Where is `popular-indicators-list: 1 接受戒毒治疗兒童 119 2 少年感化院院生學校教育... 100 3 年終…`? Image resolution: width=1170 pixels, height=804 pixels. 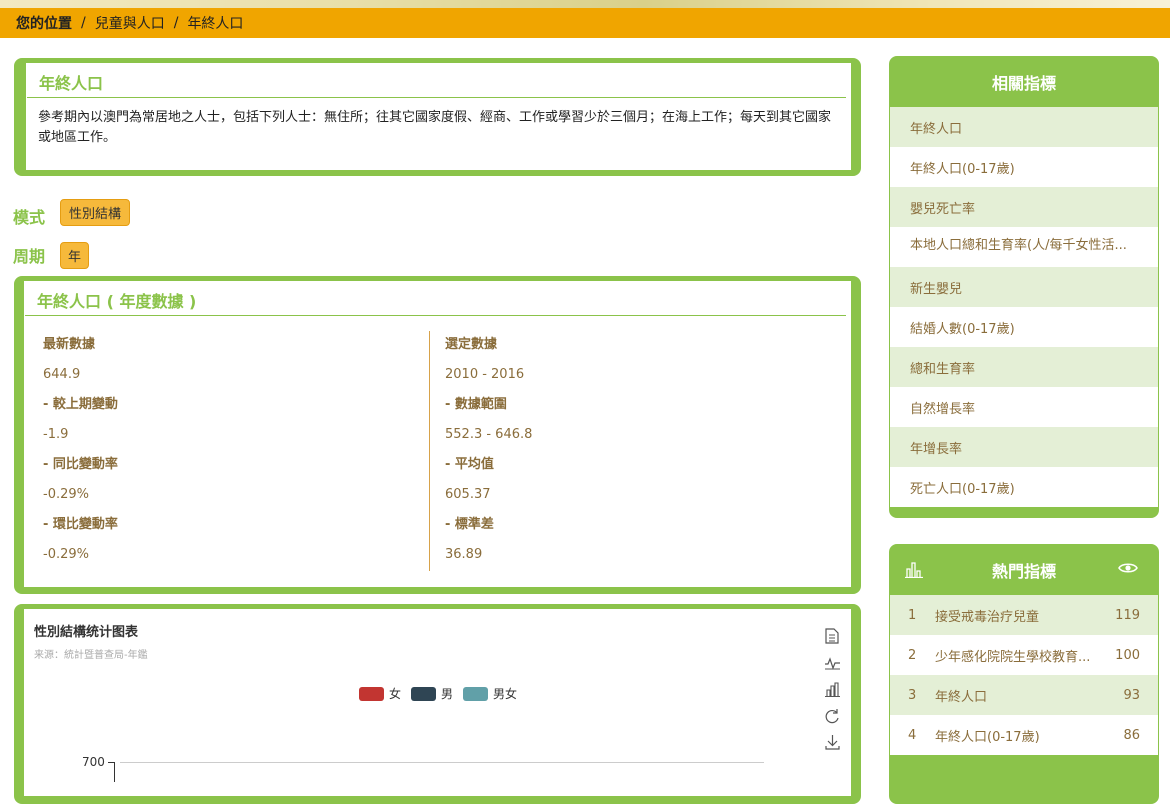 popular-indicators-list: 1 接受戒毒治疗兒童 119 2 少年感化院院生學校教育... 100 3 年終… is located at coordinates (1024, 675).